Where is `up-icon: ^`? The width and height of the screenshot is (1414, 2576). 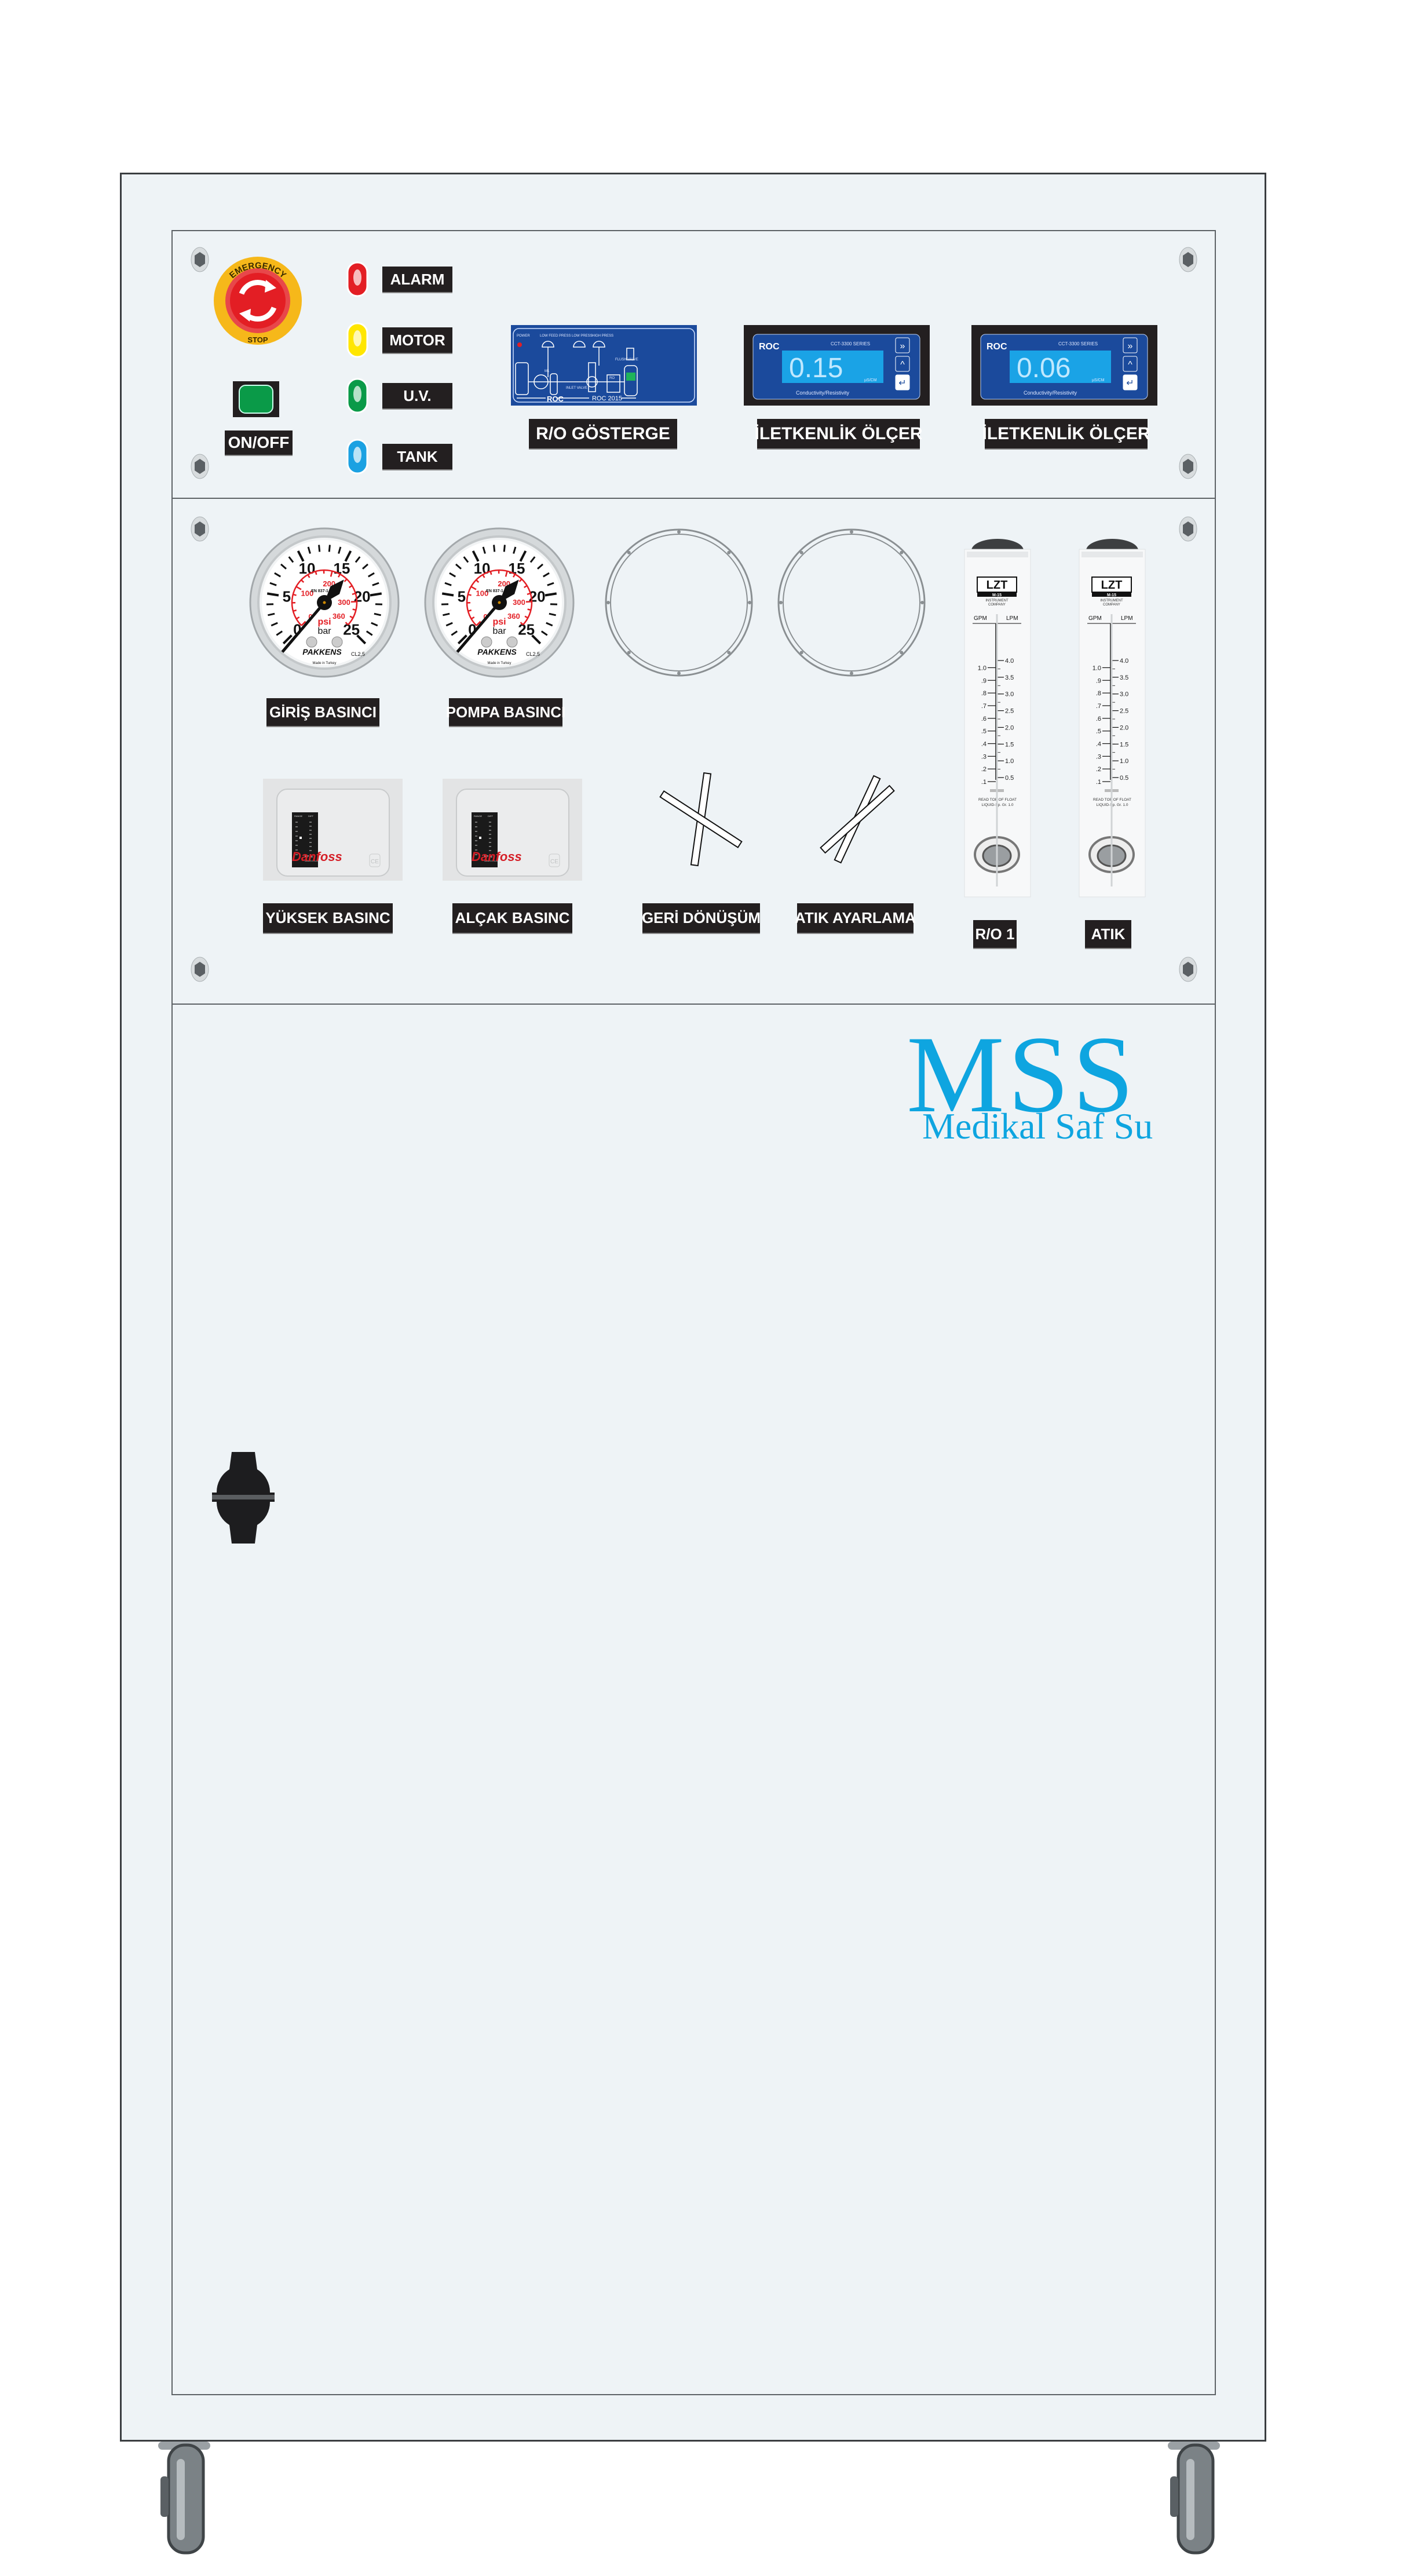 up-icon: ^ is located at coordinates (1130, 365).